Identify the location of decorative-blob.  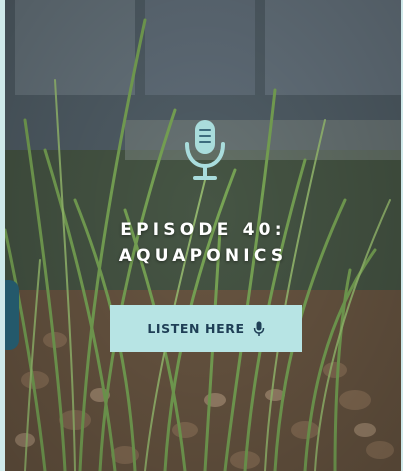
(12, 315).